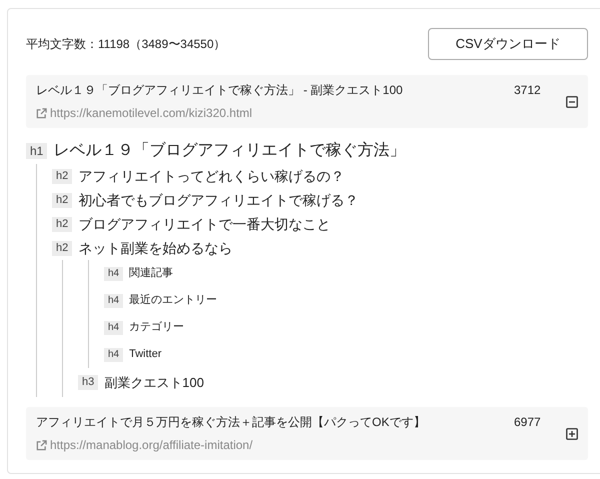  What do you see at coordinates (37, 150) in the screenshot?
I see `heading-tag: h1` at bounding box center [37, 150].